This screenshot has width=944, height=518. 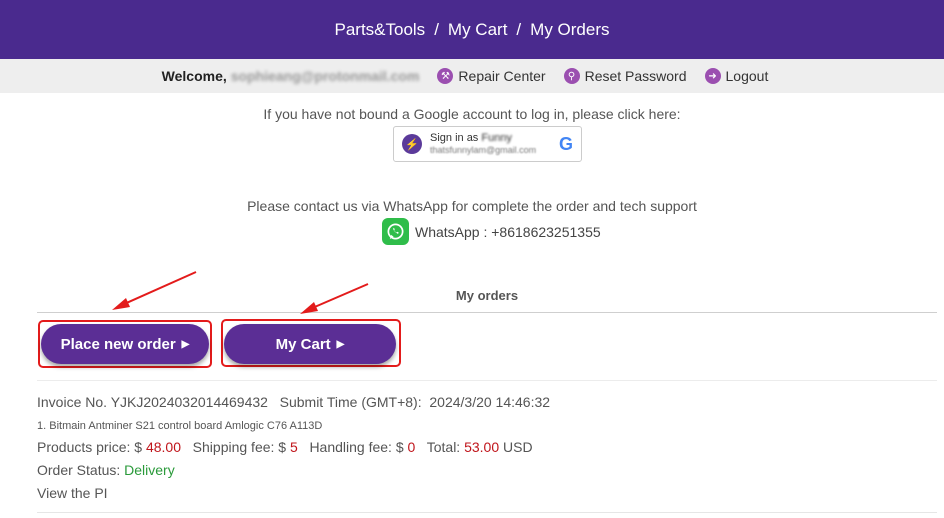 I want to click on my-cart-button: My Cart ▶, so click(x=310, y=344).